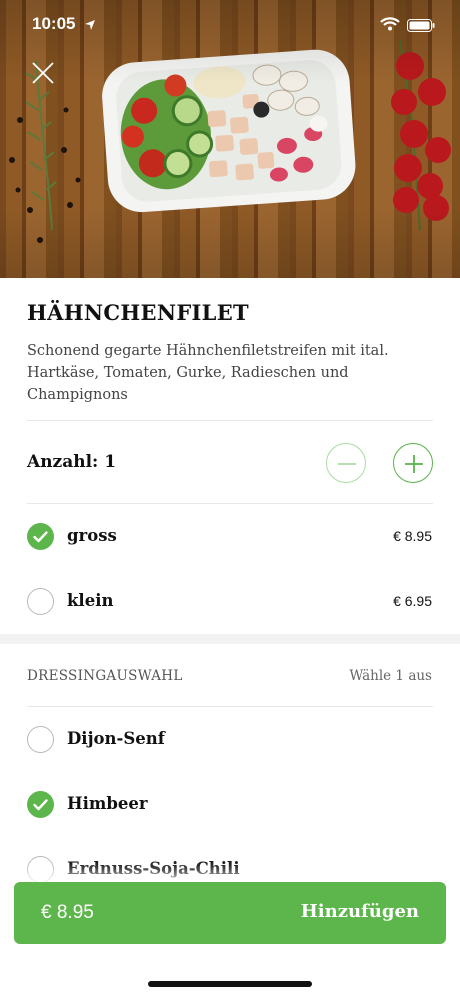 This screenshot has width=460, height=996. I want to click on size-option-gross: gross € 8.95, so click(230, 537).